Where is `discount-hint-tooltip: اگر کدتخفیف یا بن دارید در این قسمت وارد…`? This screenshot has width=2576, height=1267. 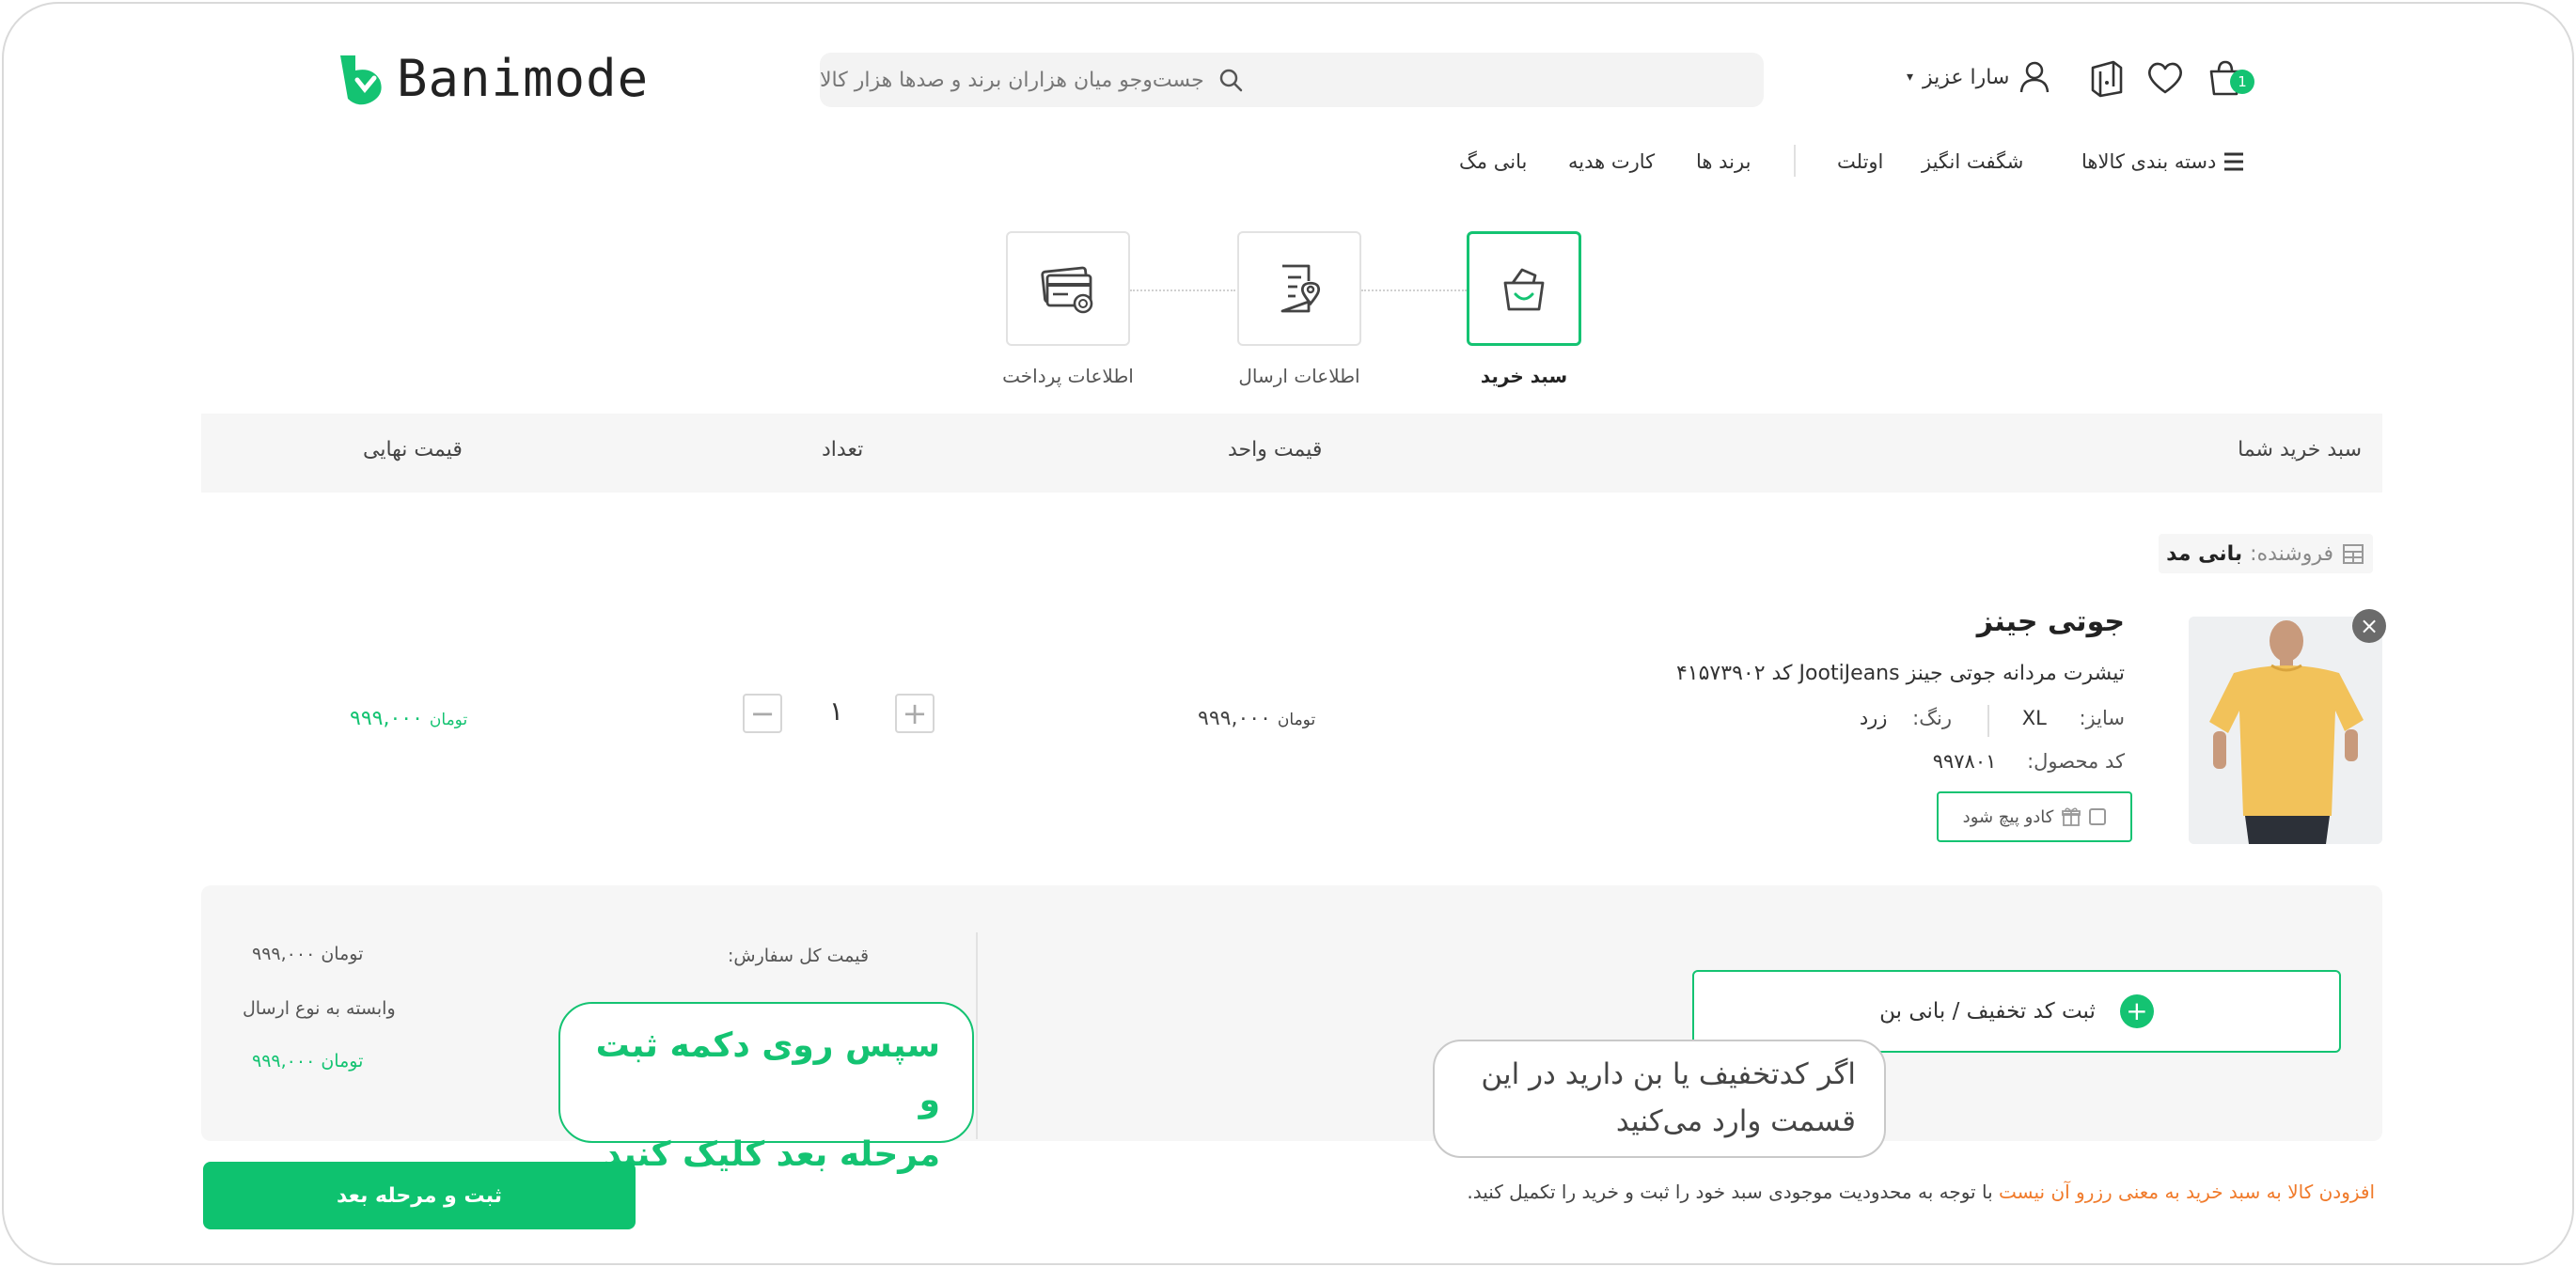
discount-hint-tooltip: اگر کدتخفیف یا بن دارید در این قسمت وارد… is located at coordinates (1660, 1099).